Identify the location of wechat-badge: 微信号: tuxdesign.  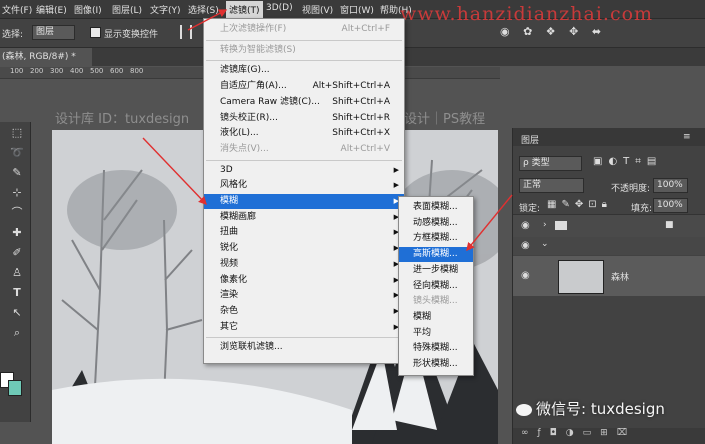
(590, 408).